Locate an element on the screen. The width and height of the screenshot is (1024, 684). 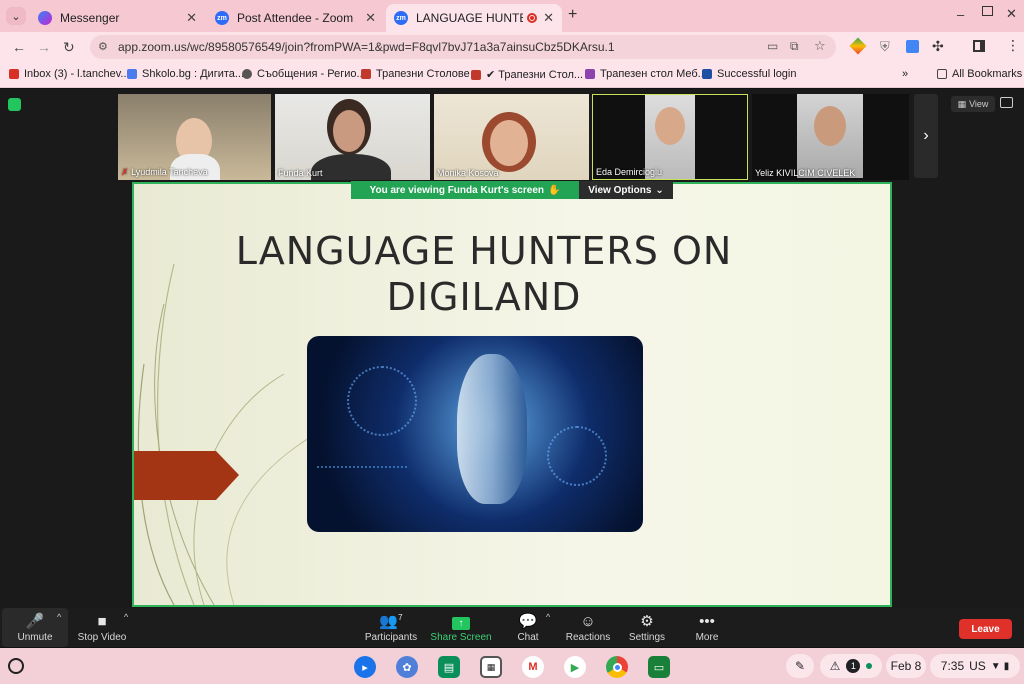
mic-muted-icon: ✗ is located at coordinates (125, 172).